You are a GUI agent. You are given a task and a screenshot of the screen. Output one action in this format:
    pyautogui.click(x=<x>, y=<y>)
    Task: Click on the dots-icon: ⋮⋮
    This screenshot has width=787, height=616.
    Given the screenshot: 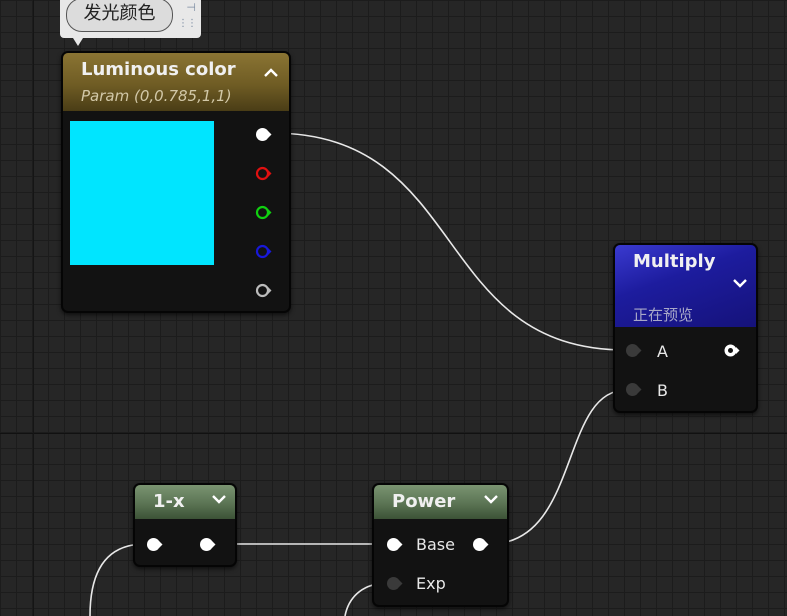 What is the action you would take?
    pyautogui.click(x=187, y=23)
    